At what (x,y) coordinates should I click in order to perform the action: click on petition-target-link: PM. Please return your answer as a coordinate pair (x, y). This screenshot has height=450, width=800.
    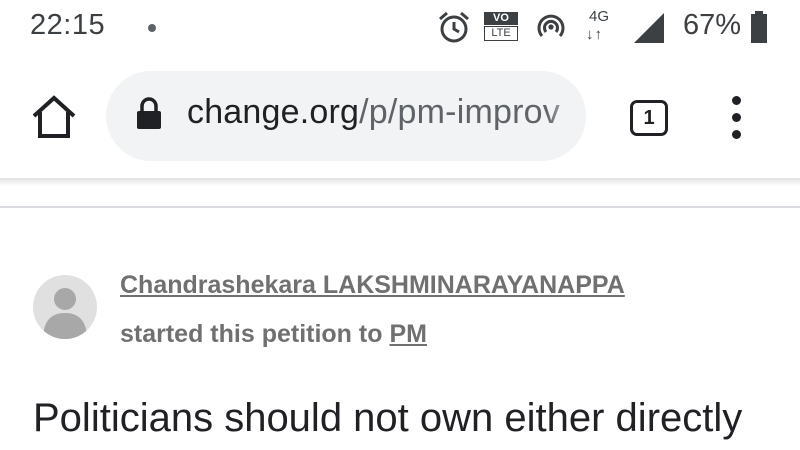
    Looking at the image, I should click on (408, 334).